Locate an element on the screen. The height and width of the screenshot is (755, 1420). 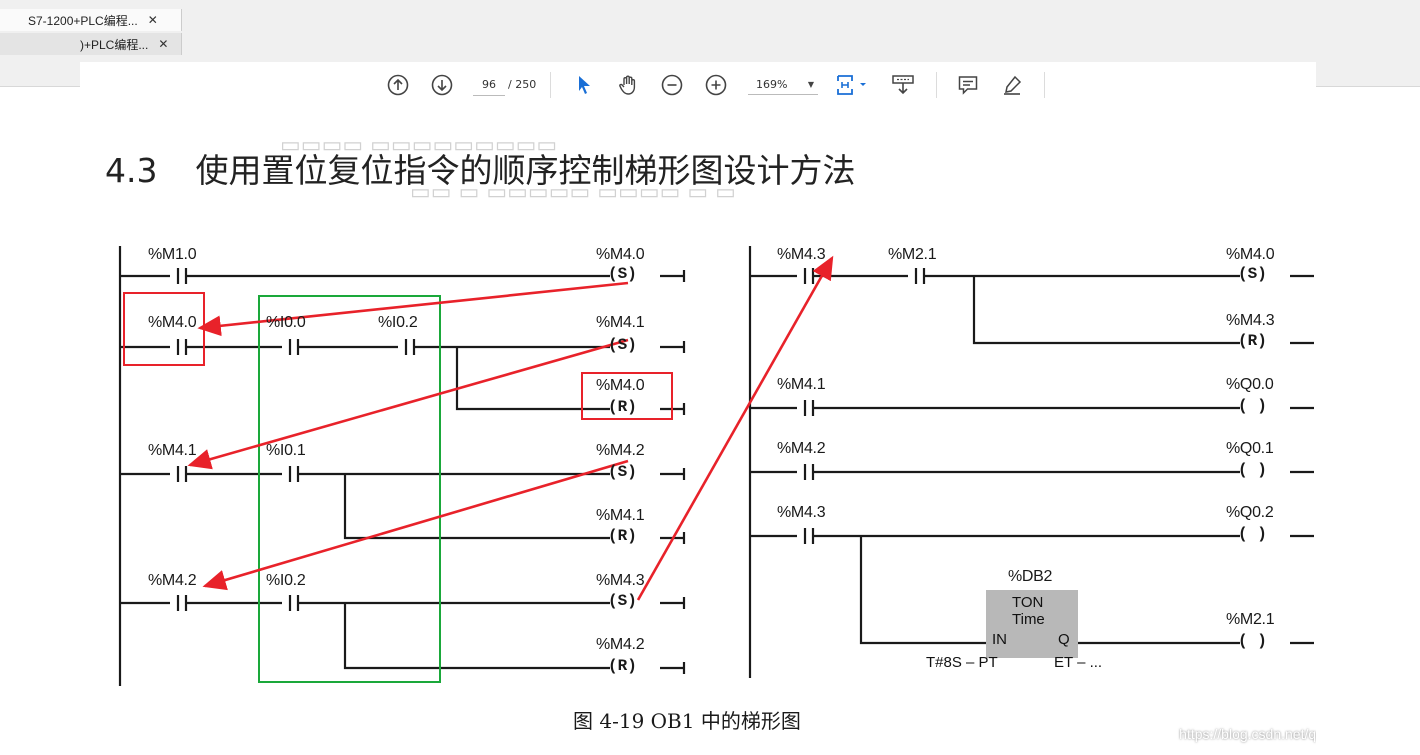
highlight-button is located at coordinates (1012, 85).